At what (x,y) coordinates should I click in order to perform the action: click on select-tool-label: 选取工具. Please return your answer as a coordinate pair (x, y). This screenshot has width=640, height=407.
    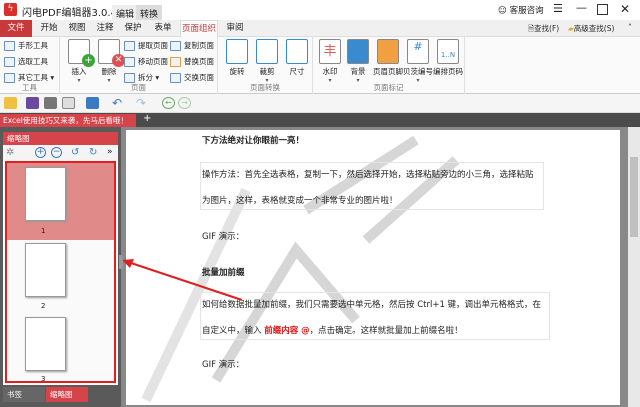
    Looking at the image, I should click on (33, 61).